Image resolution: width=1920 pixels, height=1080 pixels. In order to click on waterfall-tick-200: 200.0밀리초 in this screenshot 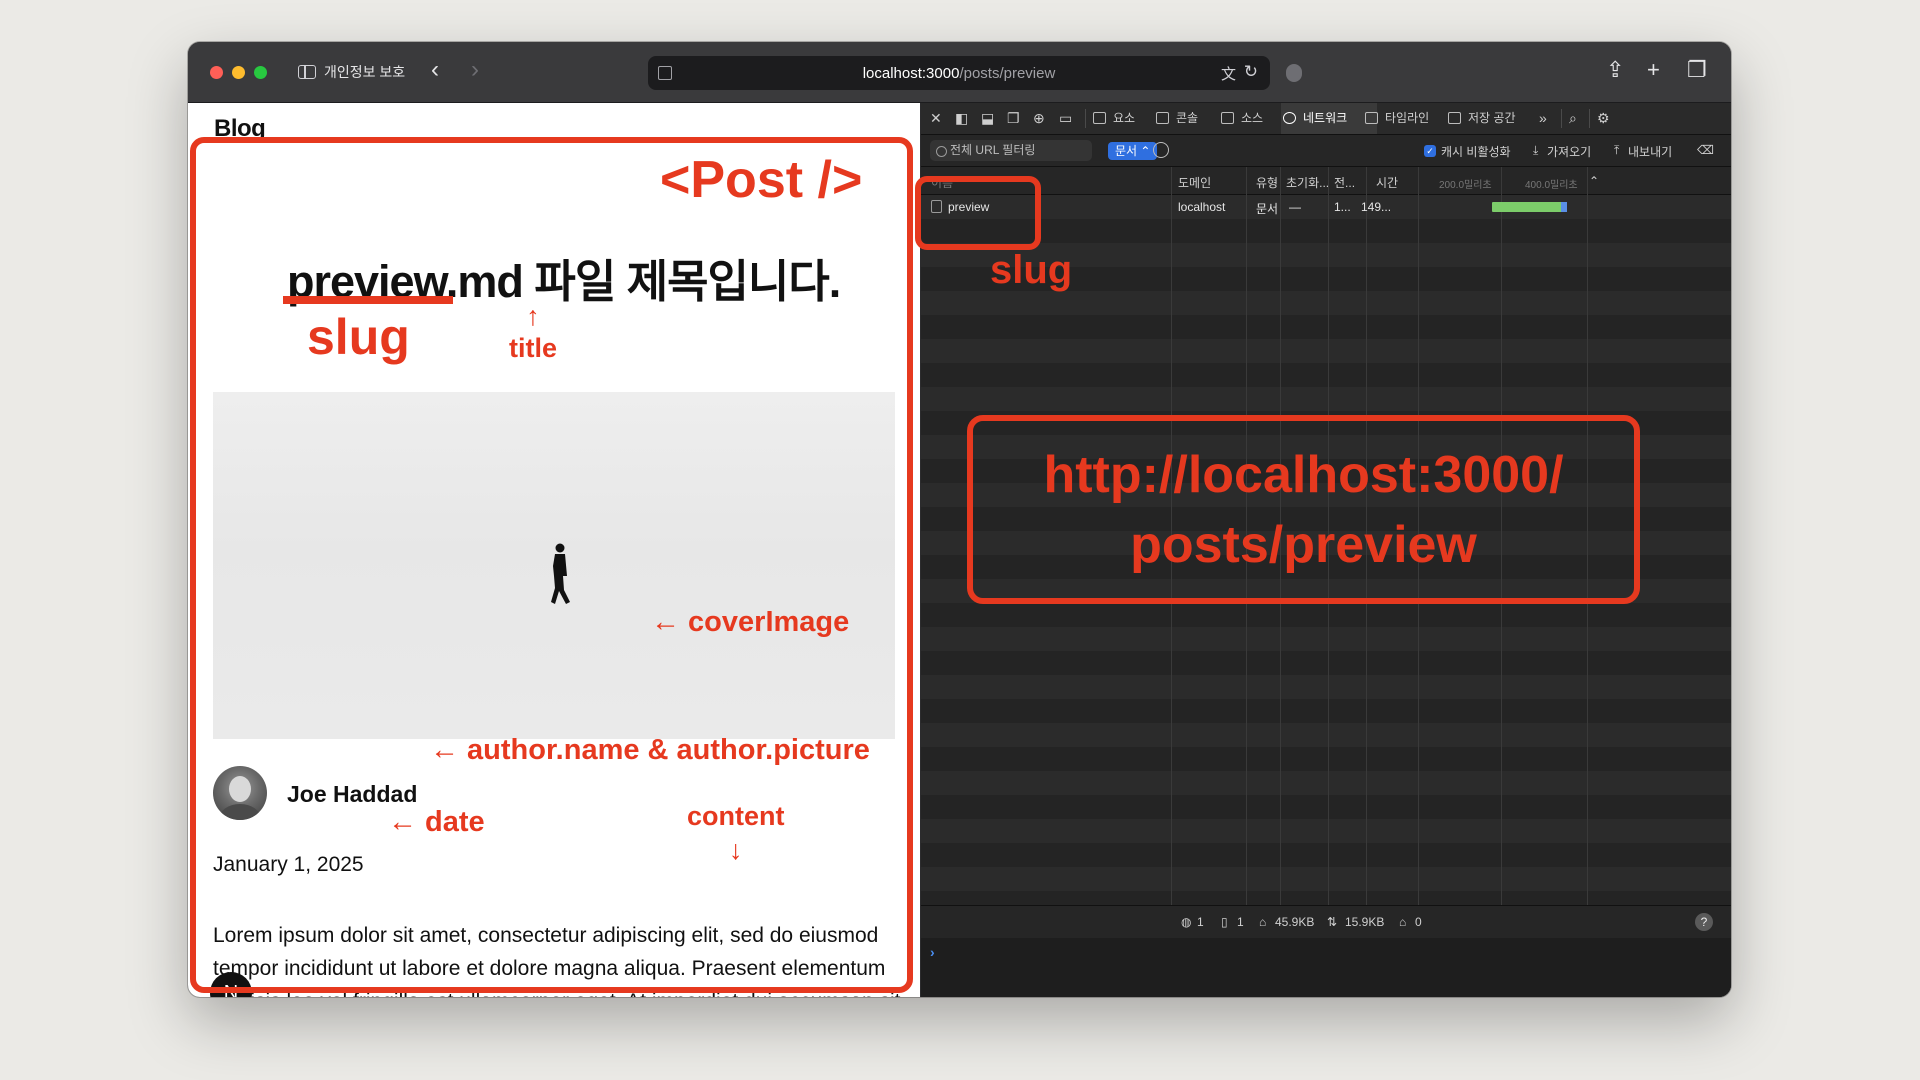, I will do `click(1465, 185)`.